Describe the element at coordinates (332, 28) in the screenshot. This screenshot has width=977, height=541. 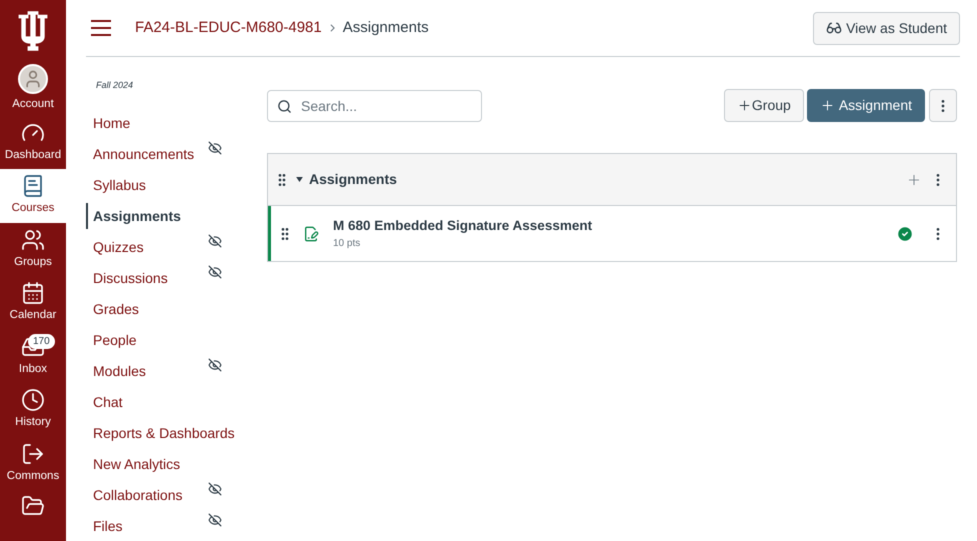
I see `chevron-right-icon` at that location.